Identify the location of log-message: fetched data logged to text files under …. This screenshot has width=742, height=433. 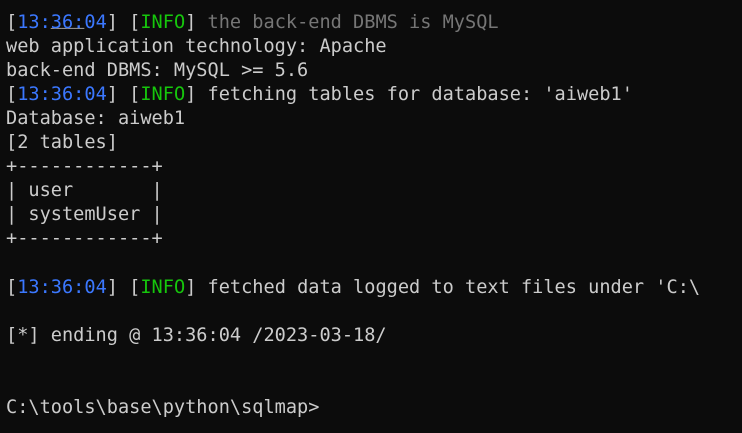
(454, 287).